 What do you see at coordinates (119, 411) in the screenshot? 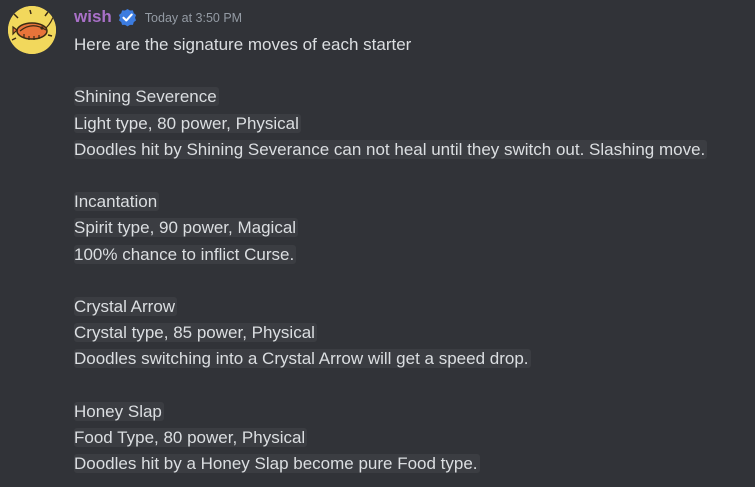
I see `move-name: Honey Slap` at bounding box center [119, 411].